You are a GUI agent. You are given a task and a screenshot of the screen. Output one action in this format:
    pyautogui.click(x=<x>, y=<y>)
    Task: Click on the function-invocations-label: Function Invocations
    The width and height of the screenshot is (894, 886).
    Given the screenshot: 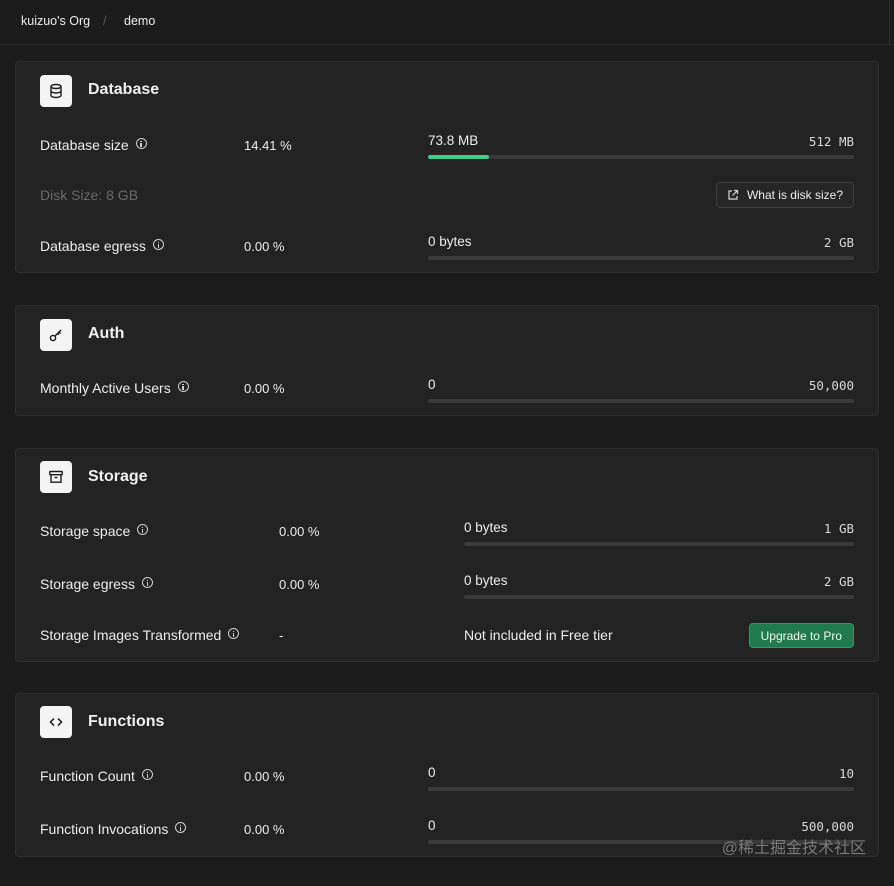 What is the action you would take?
    pyautogui.click(x=113, y=829)
    